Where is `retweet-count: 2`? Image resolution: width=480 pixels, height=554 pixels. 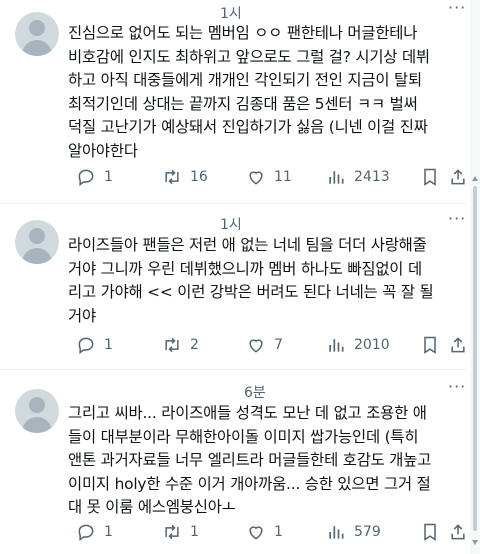
retweet-count: 2 is located at coordinates (194, 345).